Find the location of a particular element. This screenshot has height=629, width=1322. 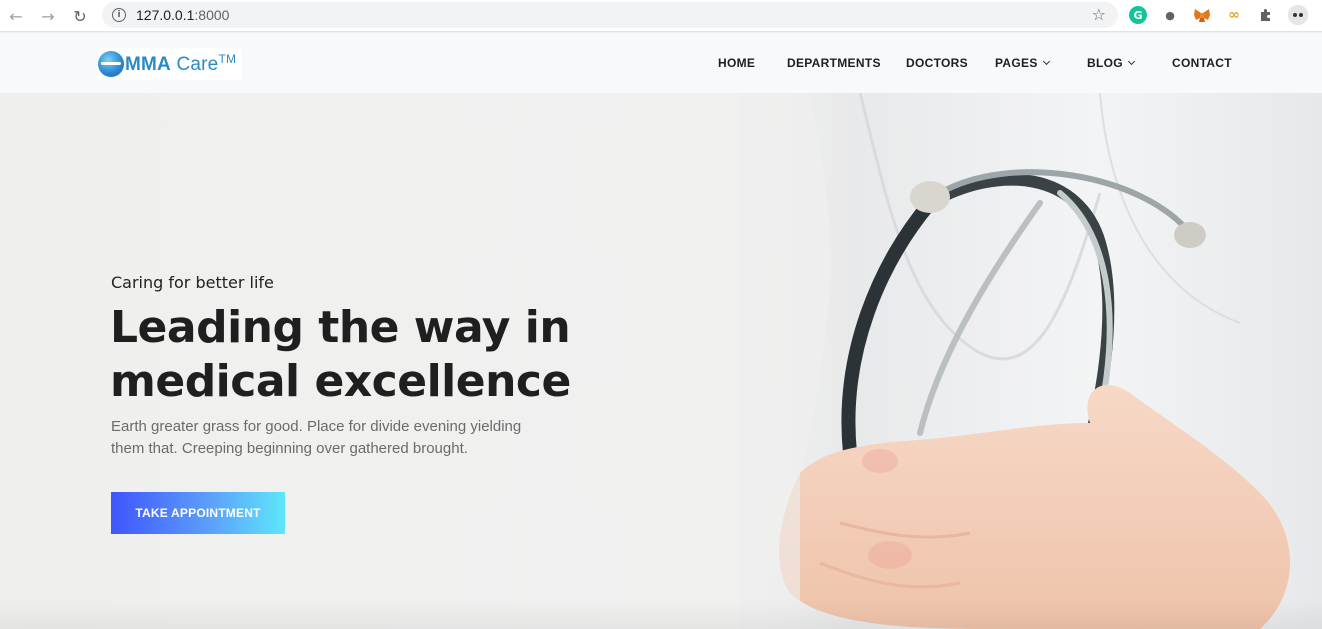

metamask-fox-icon is located at coordinates (1202, 15).